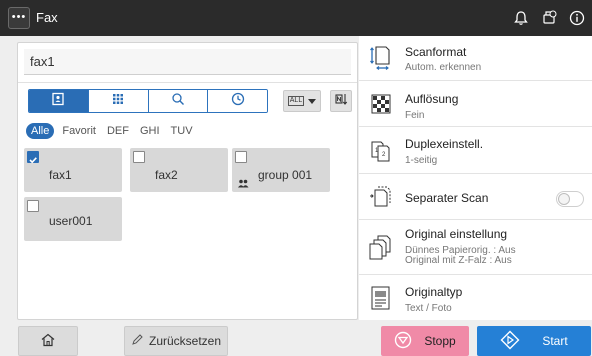 Image resolution: width=592 pixels, height=356 pixels. What do you see at coordinates (312, 101) in the screenshot?
I see `chevron-down-icon` at bounding box center [312, 101].